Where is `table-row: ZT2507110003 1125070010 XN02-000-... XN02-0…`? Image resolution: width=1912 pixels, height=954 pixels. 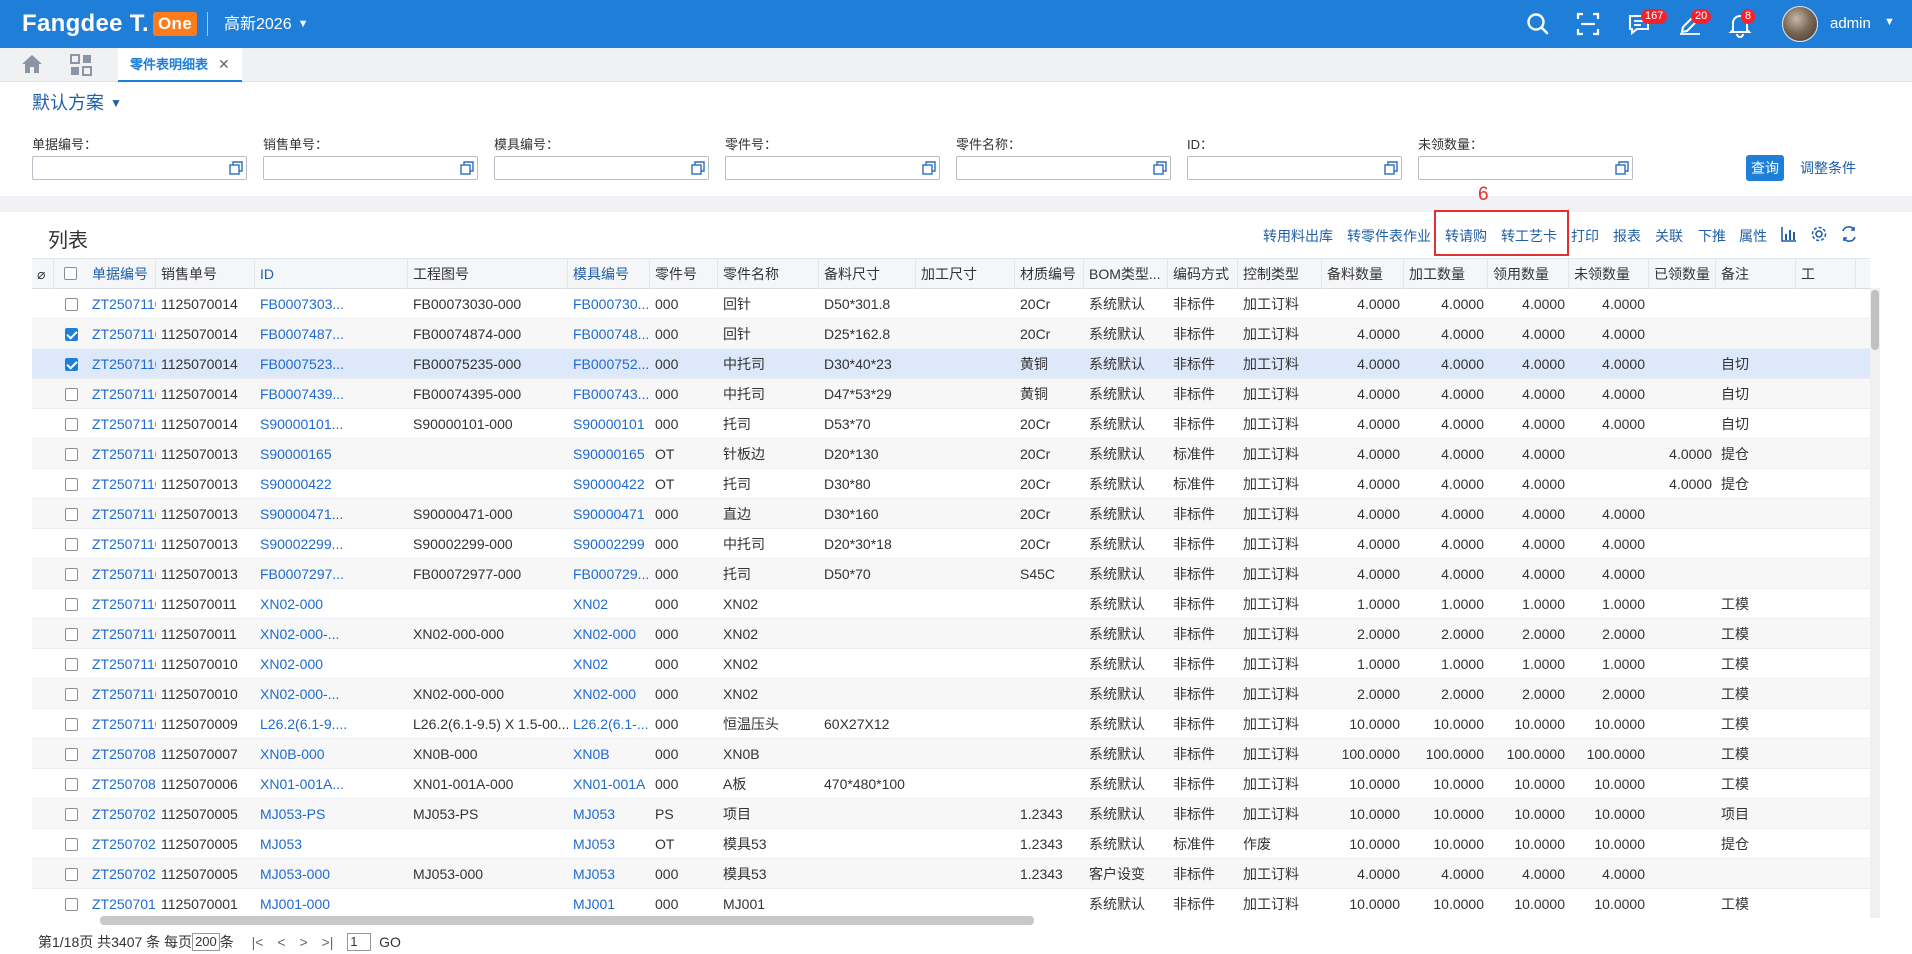
table-row: ZT2507110003 1125070010 XN02-000-... XN02-0… is located at coordinates (951, 694).